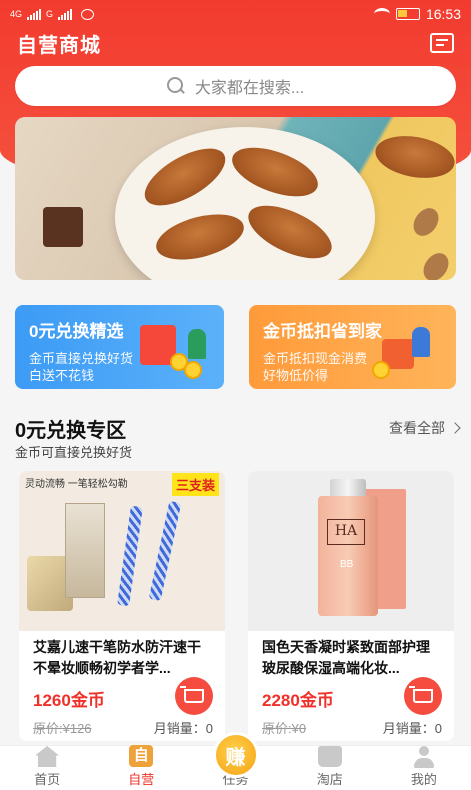  I want to click on tab-profile: 我的, so click(424, 768).